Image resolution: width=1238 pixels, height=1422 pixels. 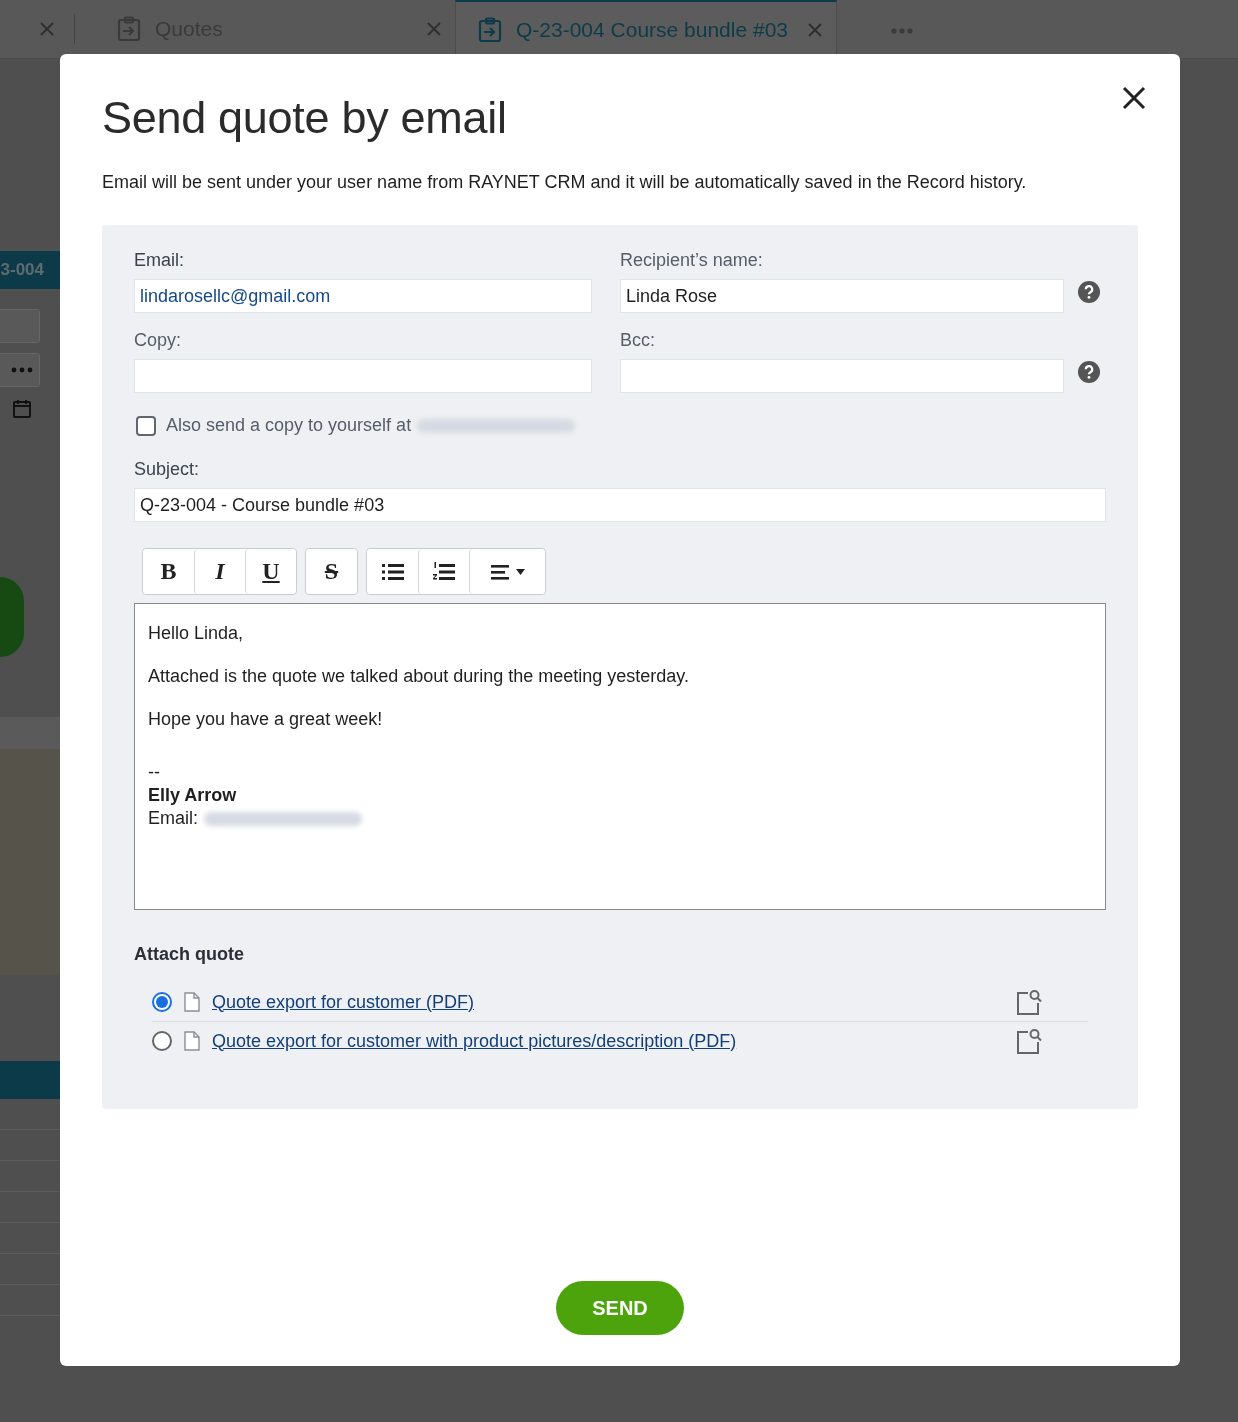 I want to click on field-label: Recipient’s name:, so click(x=692, y=260).